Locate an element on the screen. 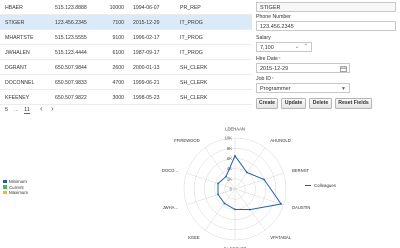  name-value: STIGER is located at coordinates (270, 8).